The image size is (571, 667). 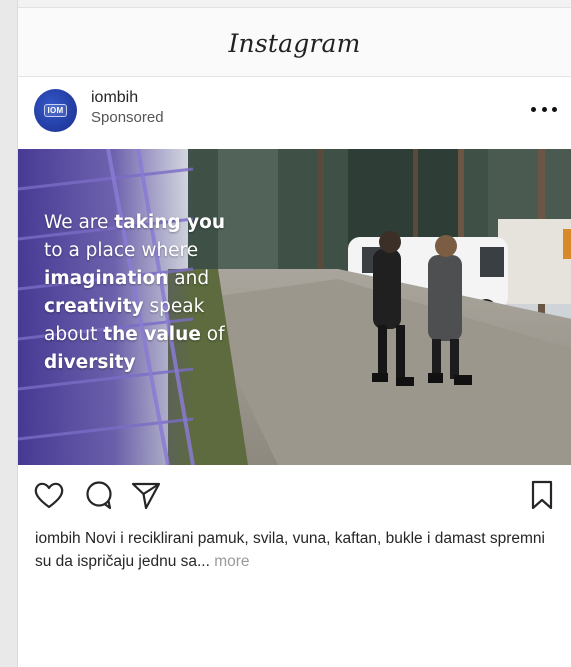 I want to click on overlay-line: to a place where, so click(x=164, y=251).